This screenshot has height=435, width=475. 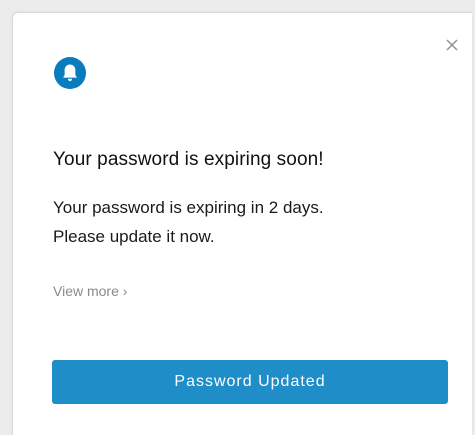 I want to click on view-more-link: View more ›, so click(x=90, y=291).